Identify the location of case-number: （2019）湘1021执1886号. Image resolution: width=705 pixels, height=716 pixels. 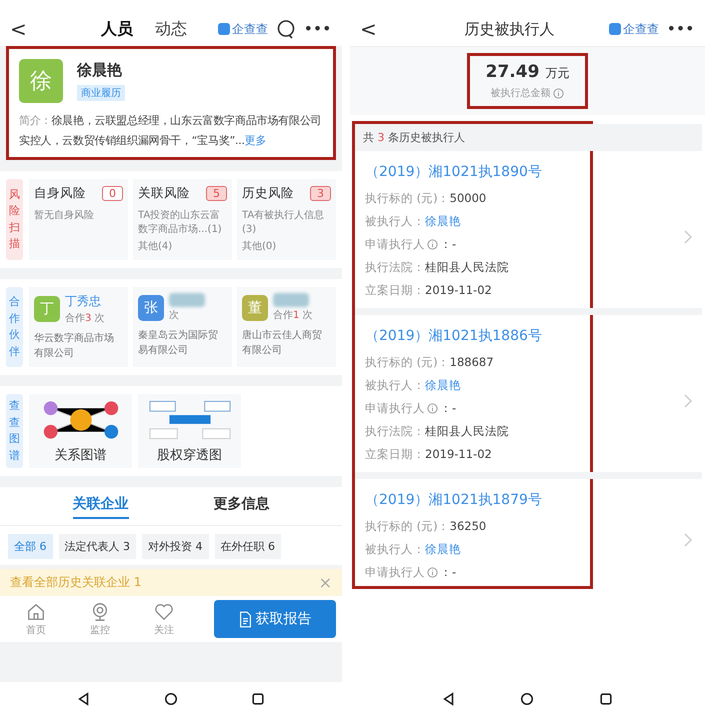
(454, 336).